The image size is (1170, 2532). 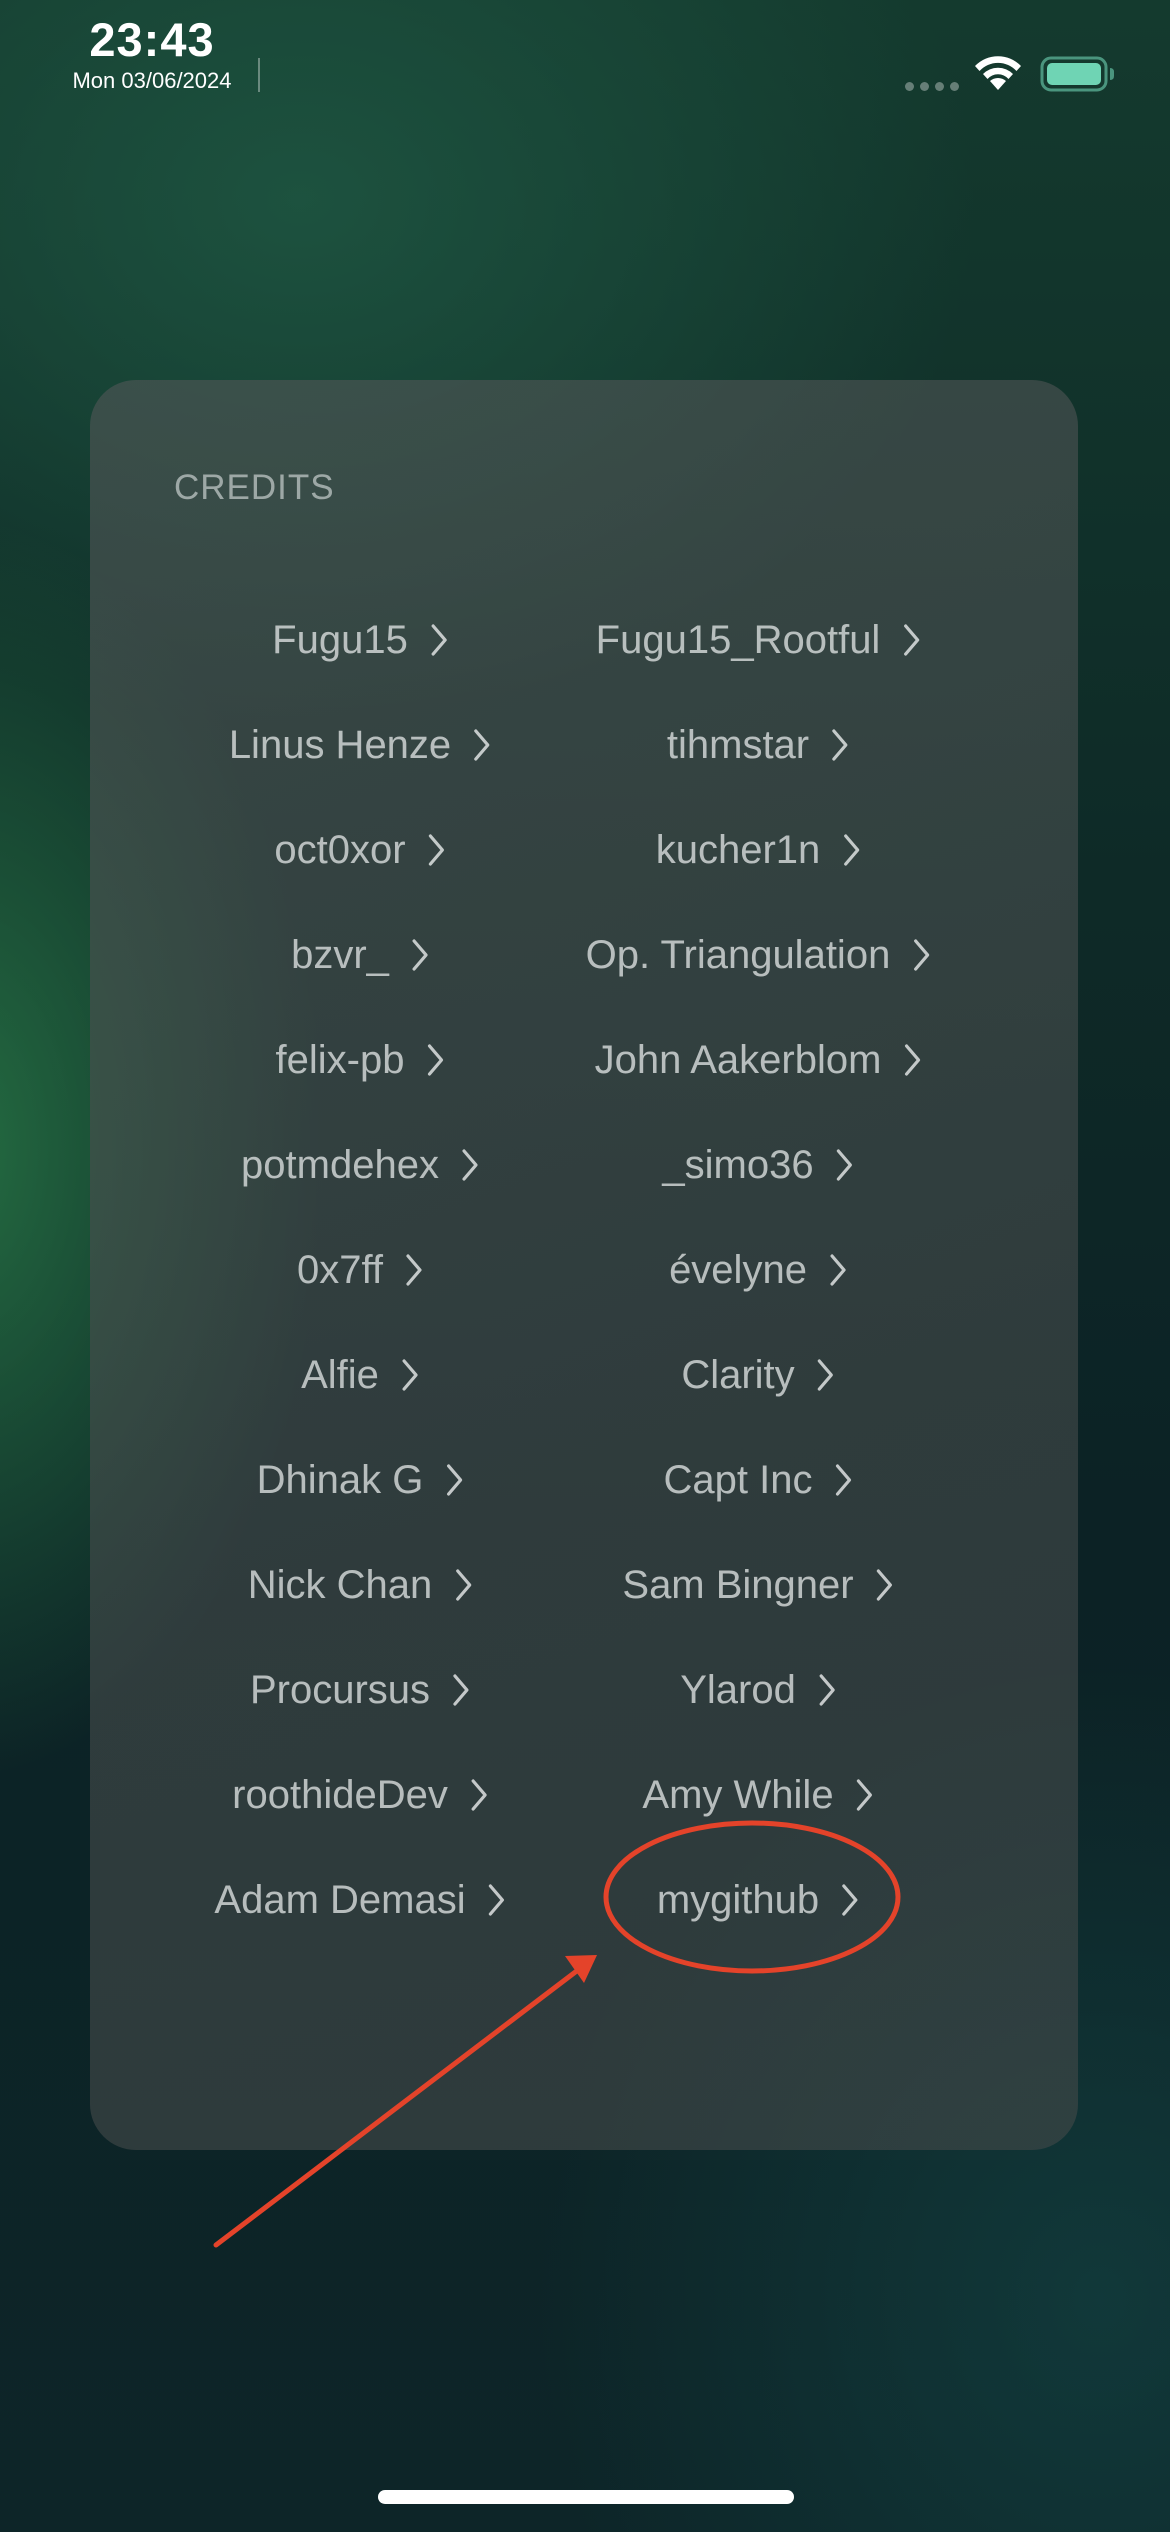 I want to click on credit-link-label: Sam Bingner, so click(x=738, y=1584).